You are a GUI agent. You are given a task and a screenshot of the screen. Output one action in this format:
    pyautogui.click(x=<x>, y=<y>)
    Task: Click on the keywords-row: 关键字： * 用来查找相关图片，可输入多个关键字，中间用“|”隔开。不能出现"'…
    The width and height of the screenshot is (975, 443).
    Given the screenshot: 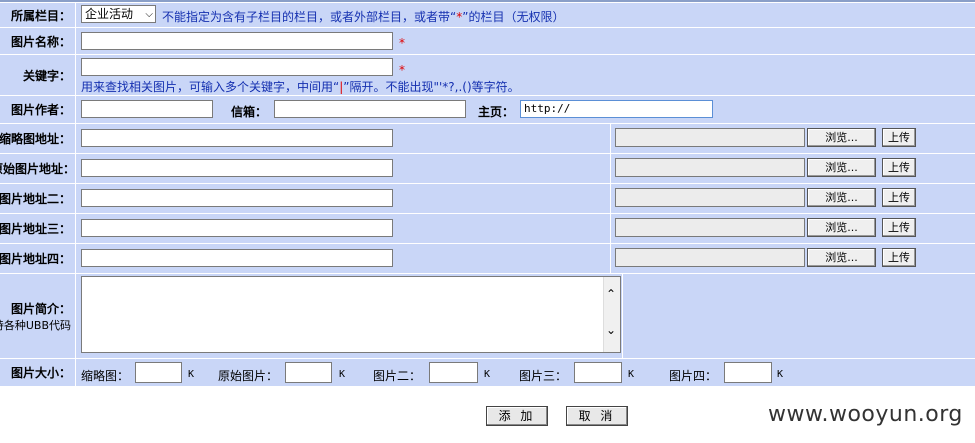 What is the action you would take?
    pyautogui.click(x=487, y=75)
    